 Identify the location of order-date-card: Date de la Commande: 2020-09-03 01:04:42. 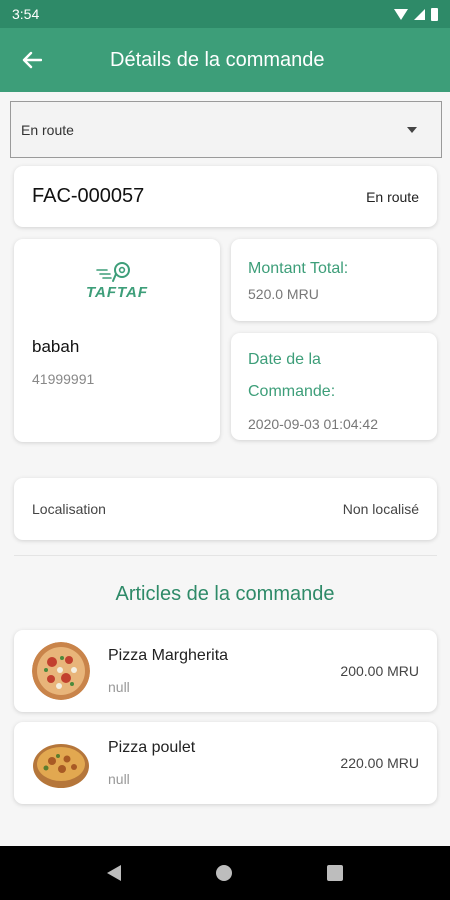
(334, 386).